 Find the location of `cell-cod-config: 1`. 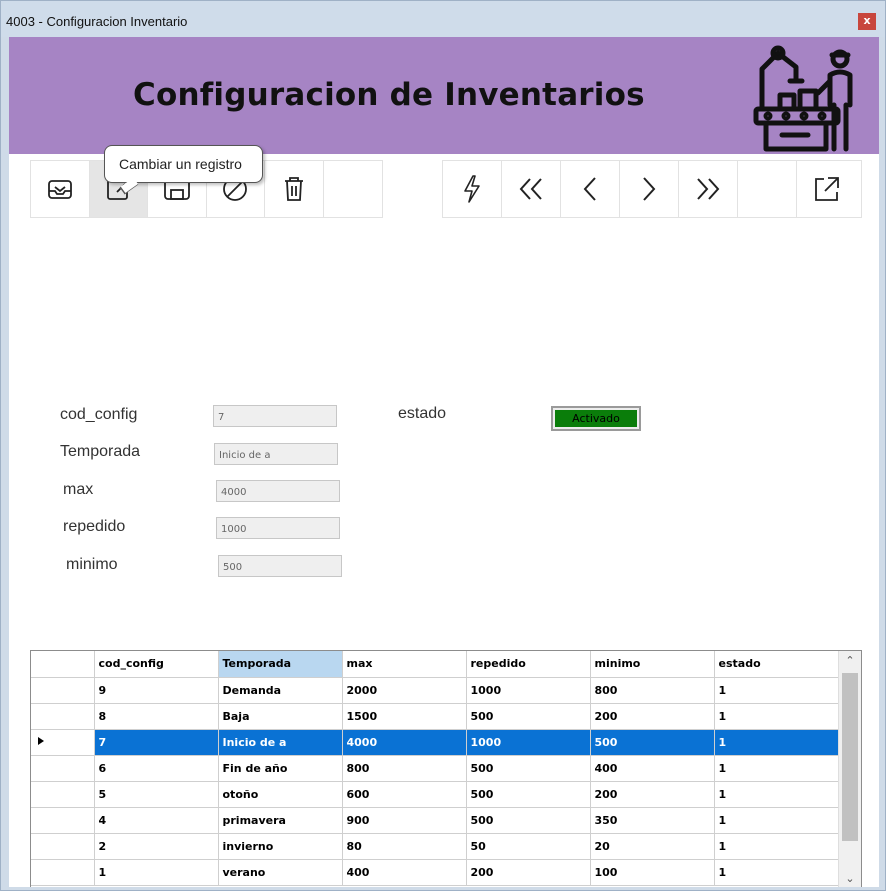

cell-cod-config: 1 is located at coordinates (156, 872).